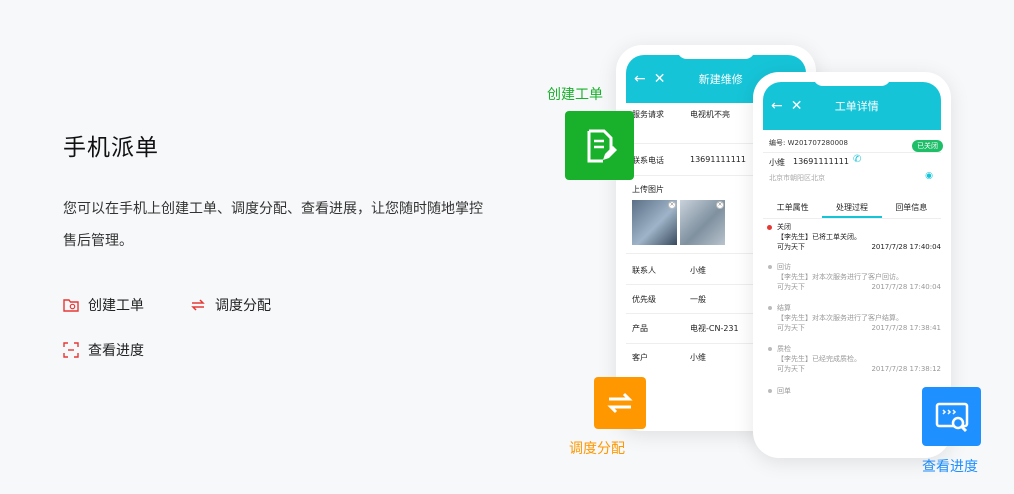 The height and width of the screenshot is (494, 1014). Describe the element at coordinates (71, 305) in the screenshot. I see `folder-plus-icon` at that location.